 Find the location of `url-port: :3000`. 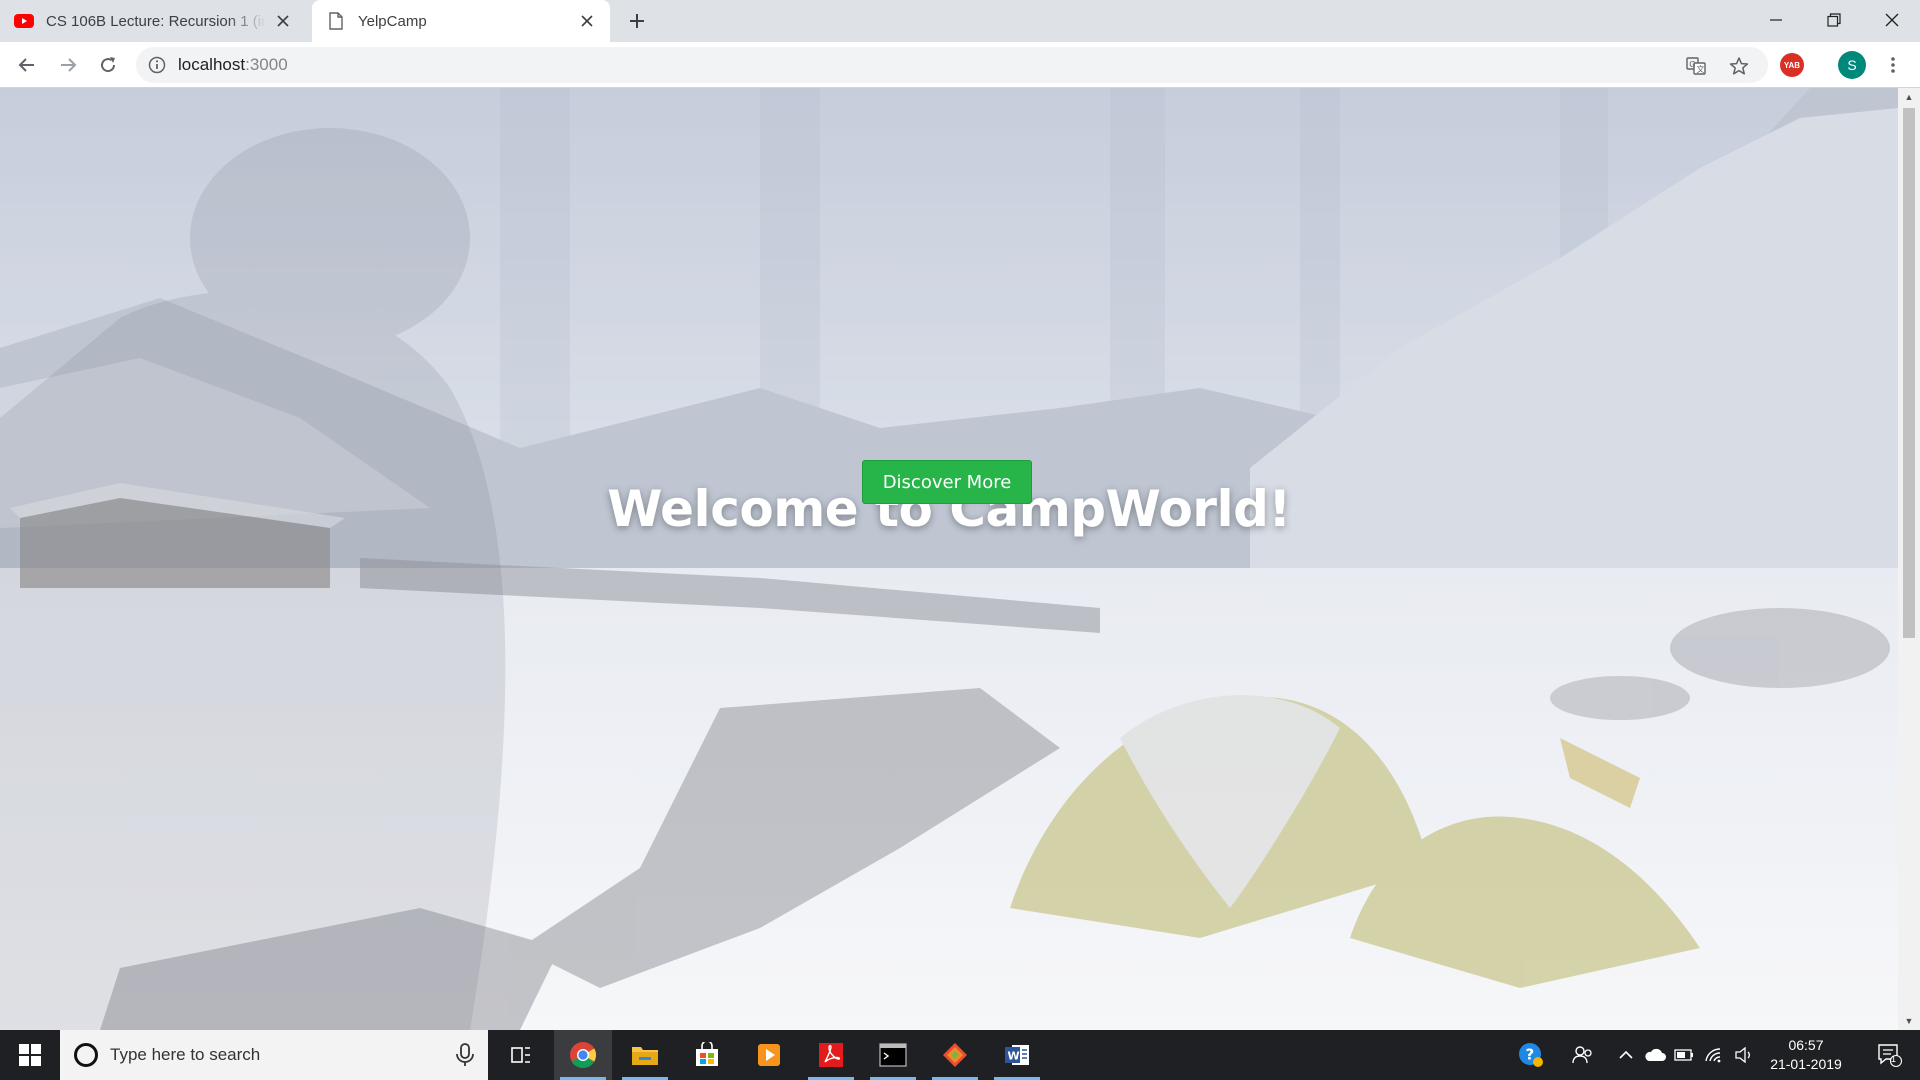

url-port: :3000 is located at coordinates (266, 64).